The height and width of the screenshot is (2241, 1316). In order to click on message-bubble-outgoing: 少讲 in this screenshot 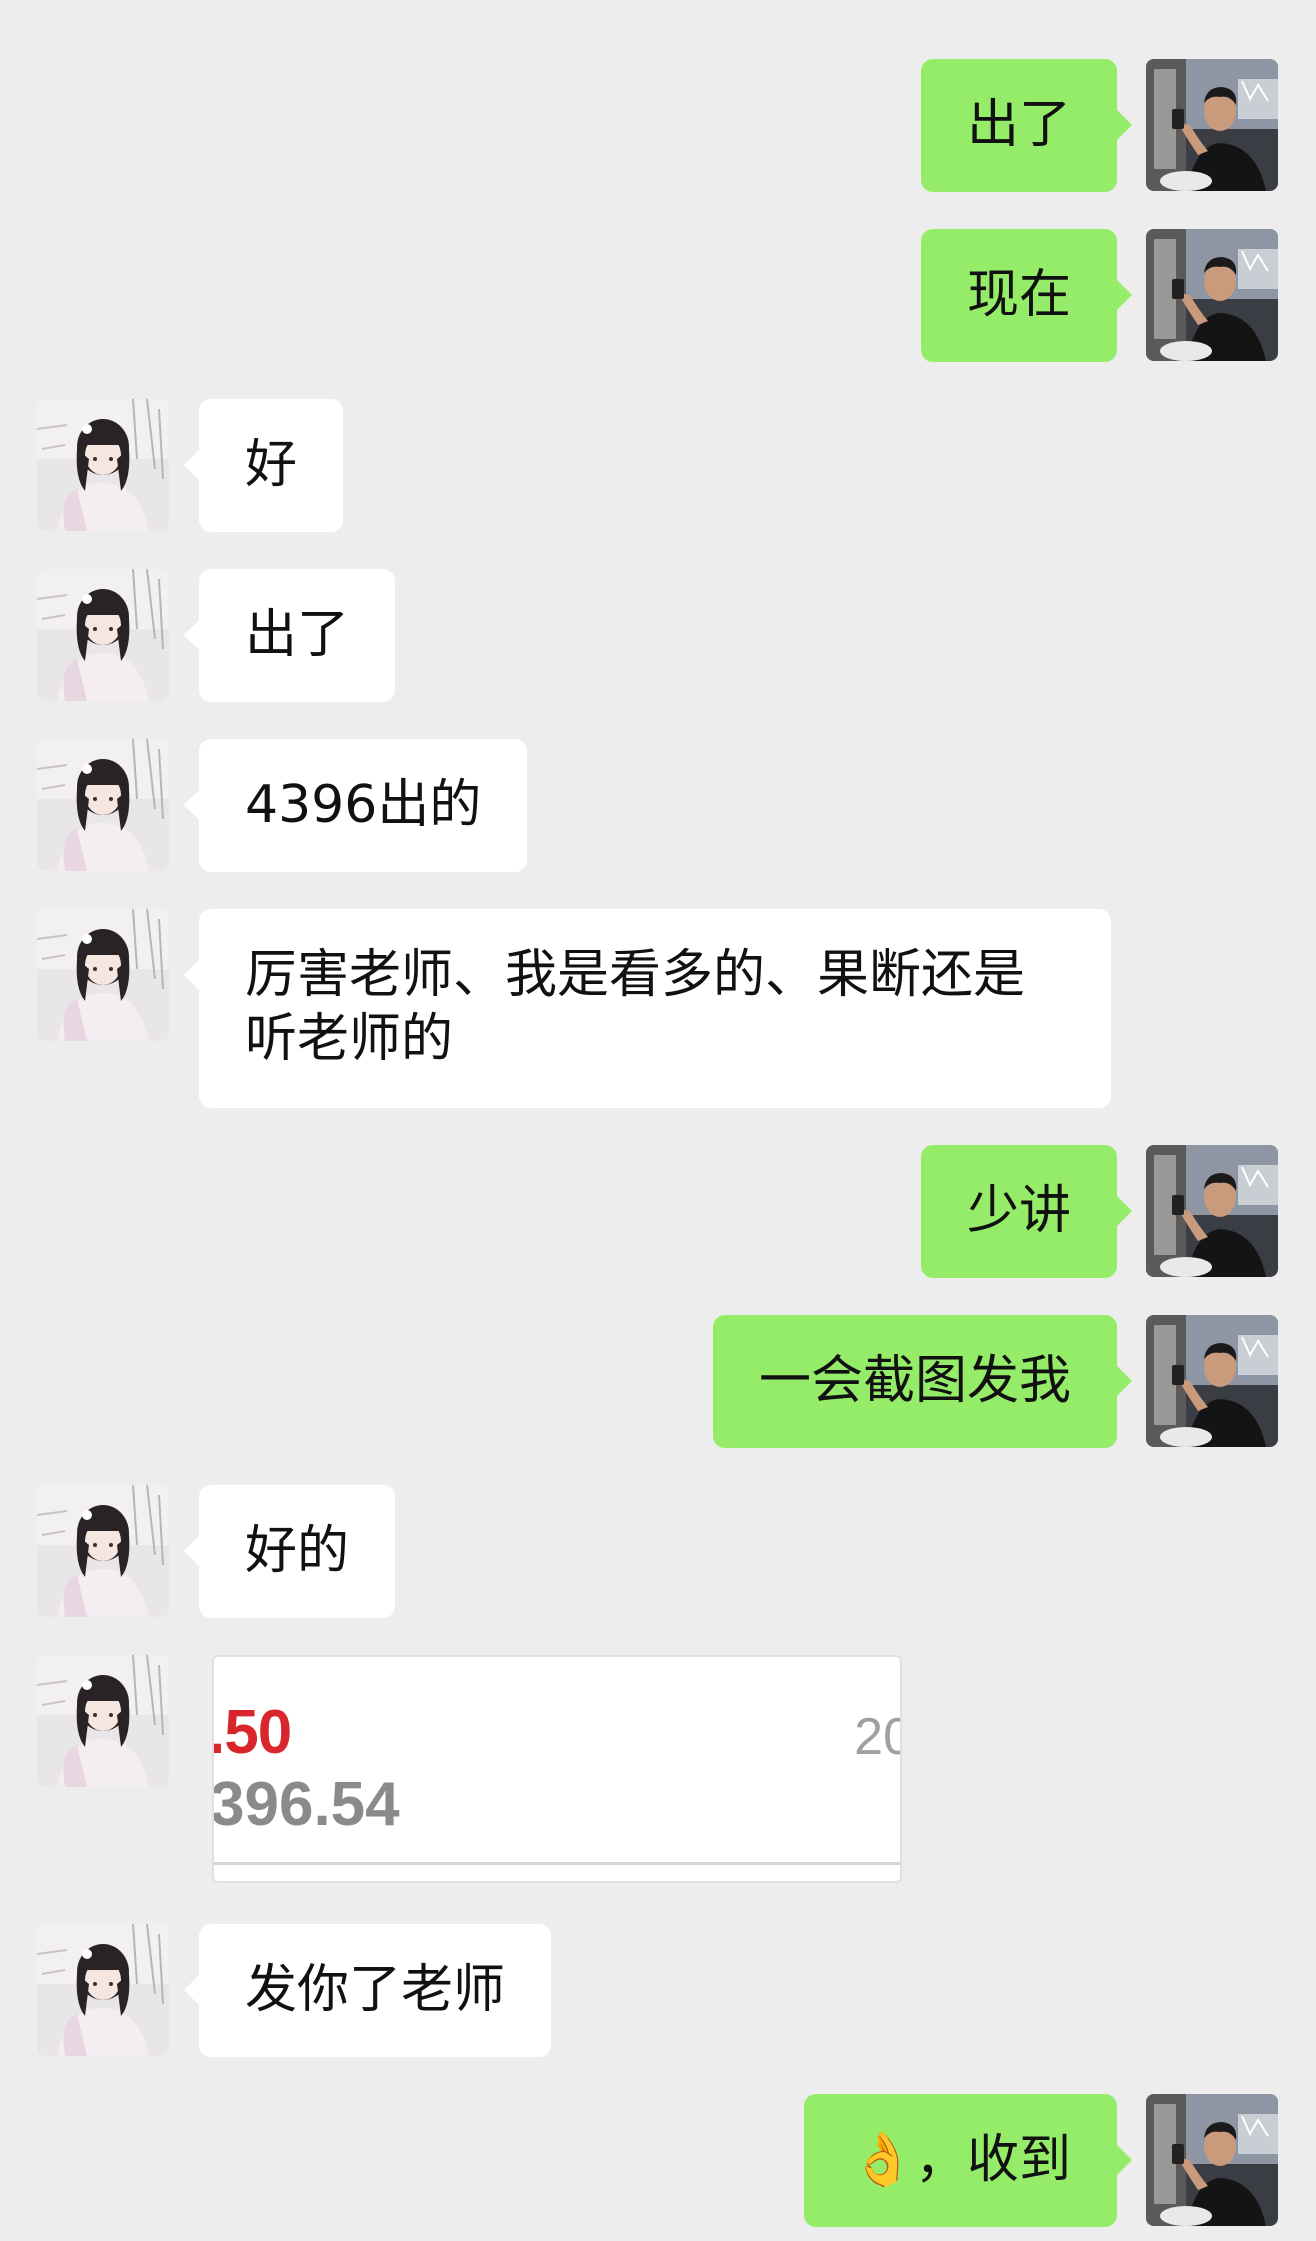, I will do `click(1026, 1211)`.